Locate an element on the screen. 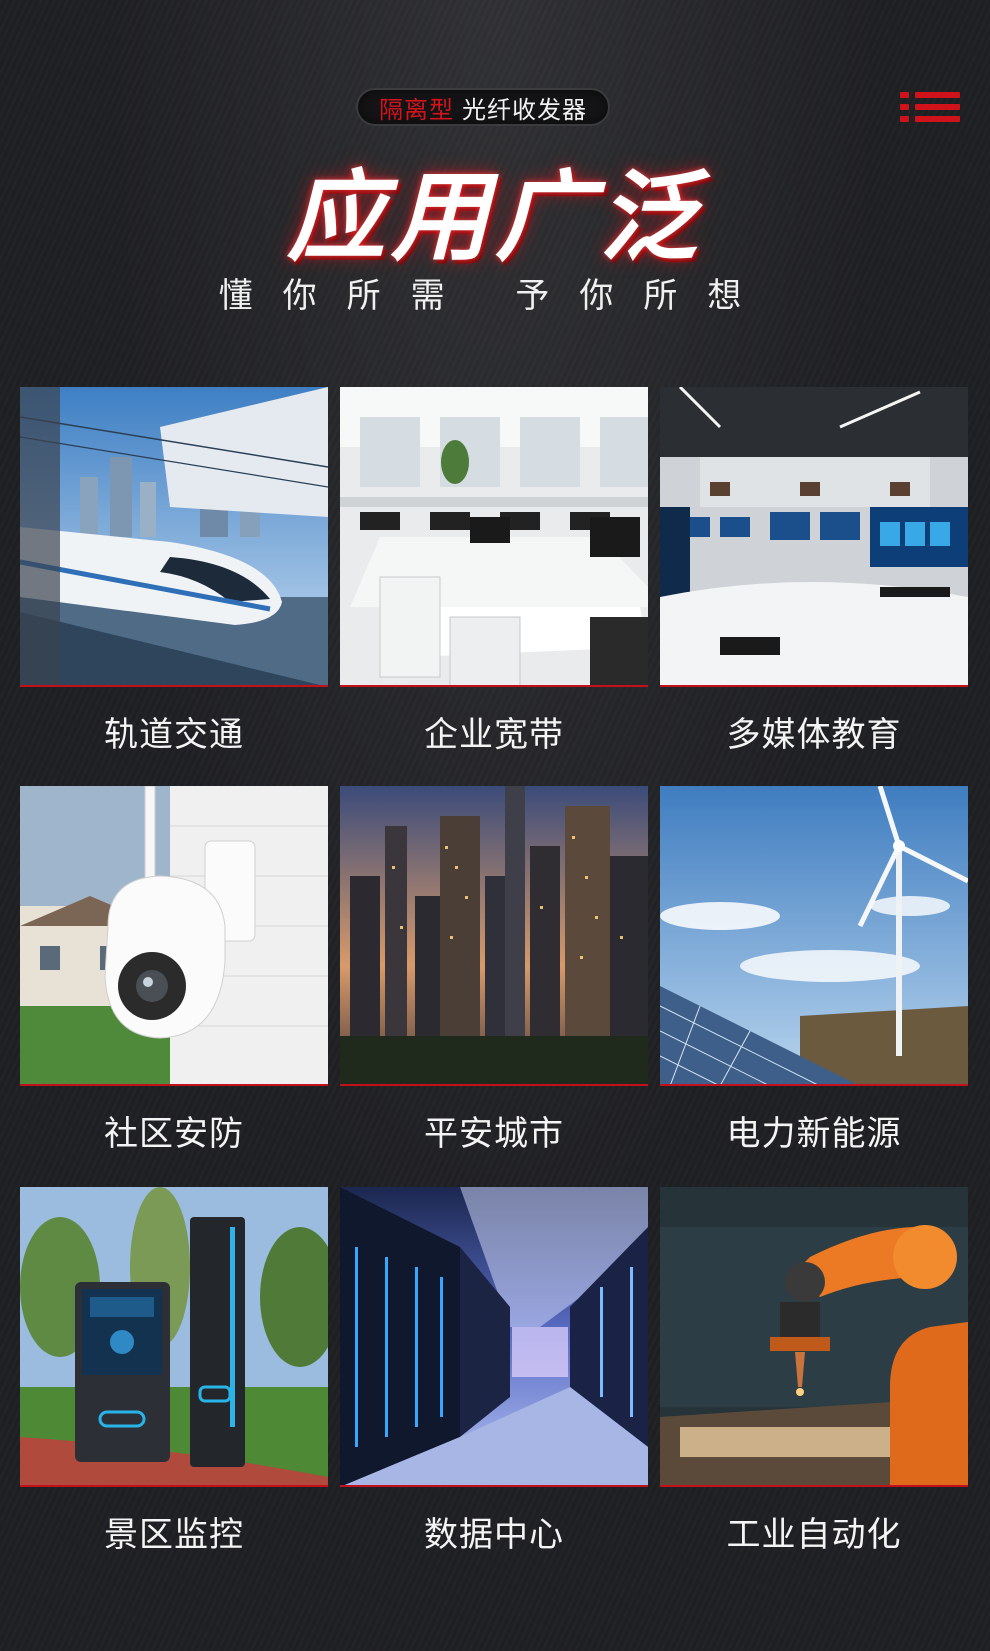  wind-solar-power-photo is located at coordinates (814, 936).